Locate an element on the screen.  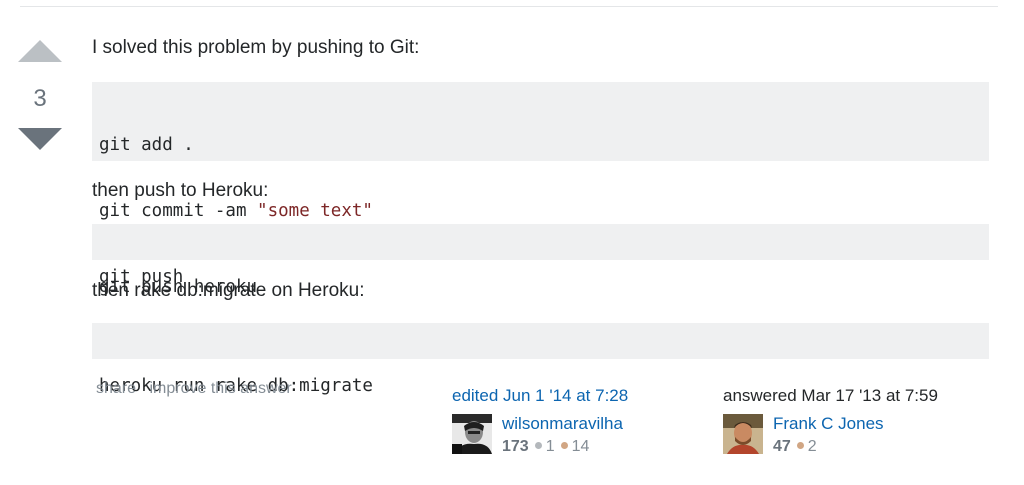
author-stats: 47 2 is located at coordinates (795, 447).